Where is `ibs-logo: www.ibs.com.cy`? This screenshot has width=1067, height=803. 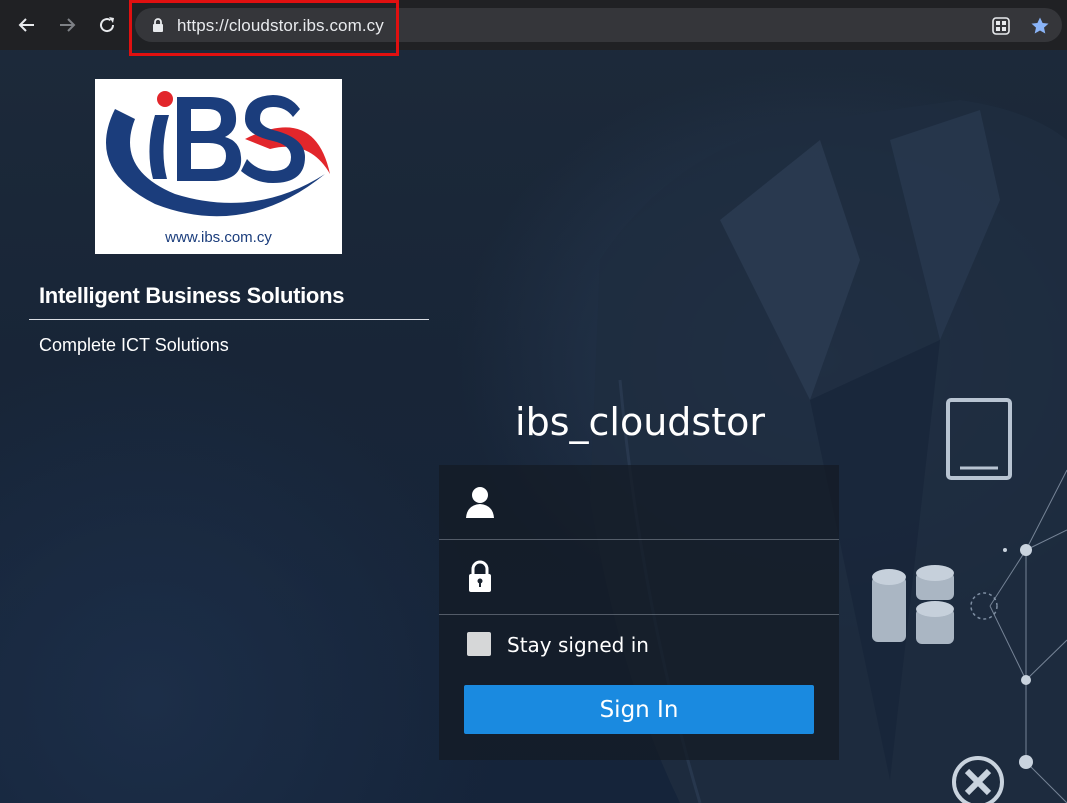
ibs-logo: www.ibs.com.cy is located at coordinates (218, 166).